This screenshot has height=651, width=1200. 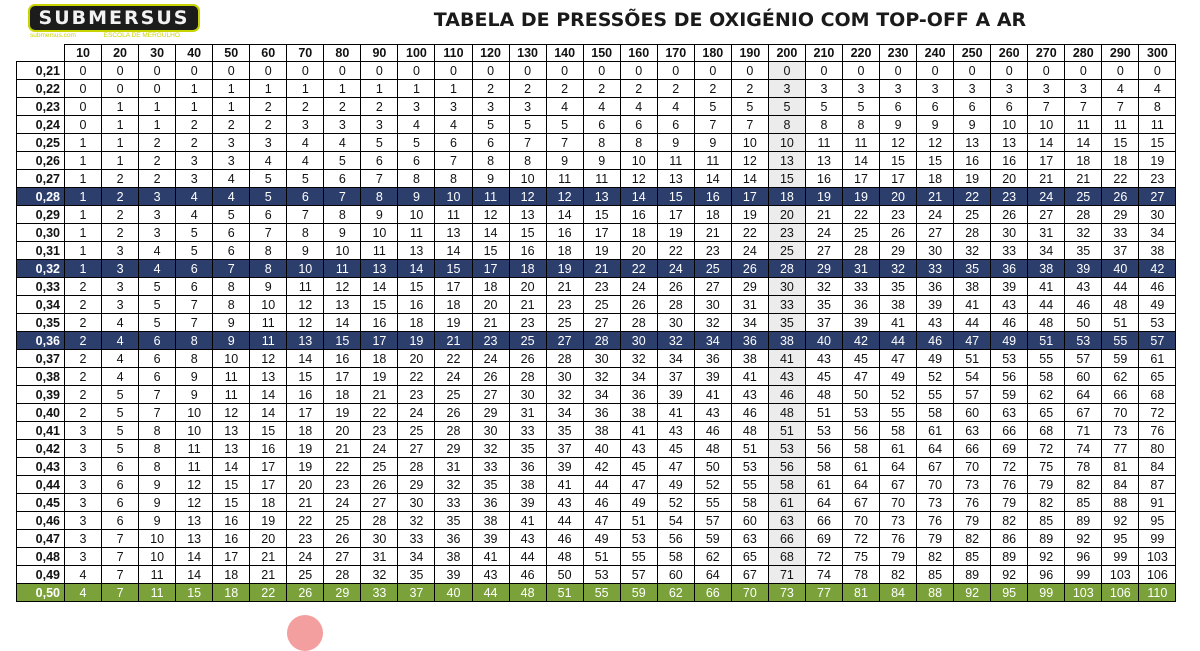 I want to click on table-cell: 21, so click(x=453, y=340).